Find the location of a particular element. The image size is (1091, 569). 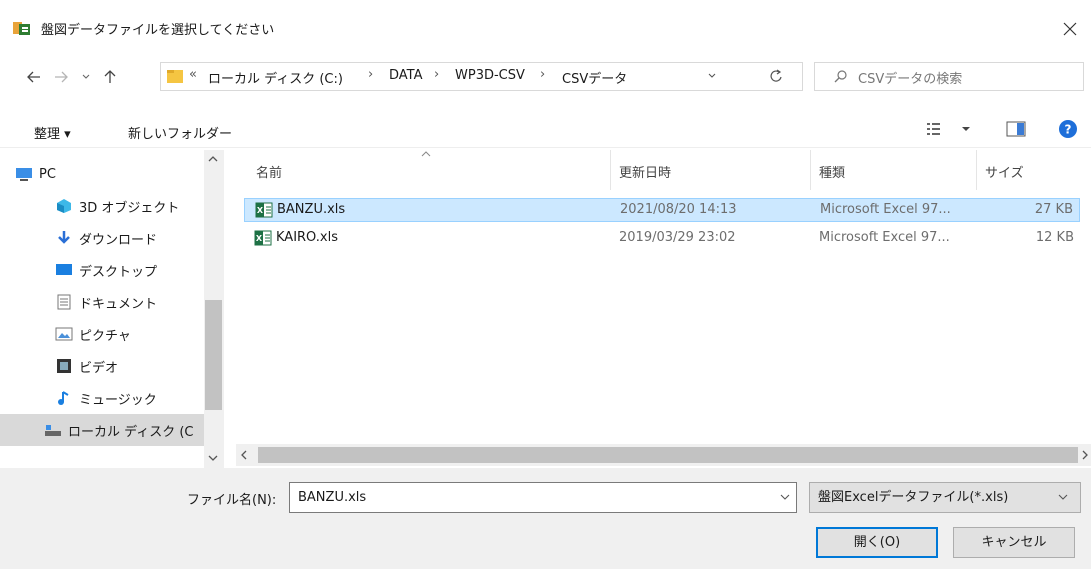

nav-item-videos: ビデオ is located at coordinates (102, 366).